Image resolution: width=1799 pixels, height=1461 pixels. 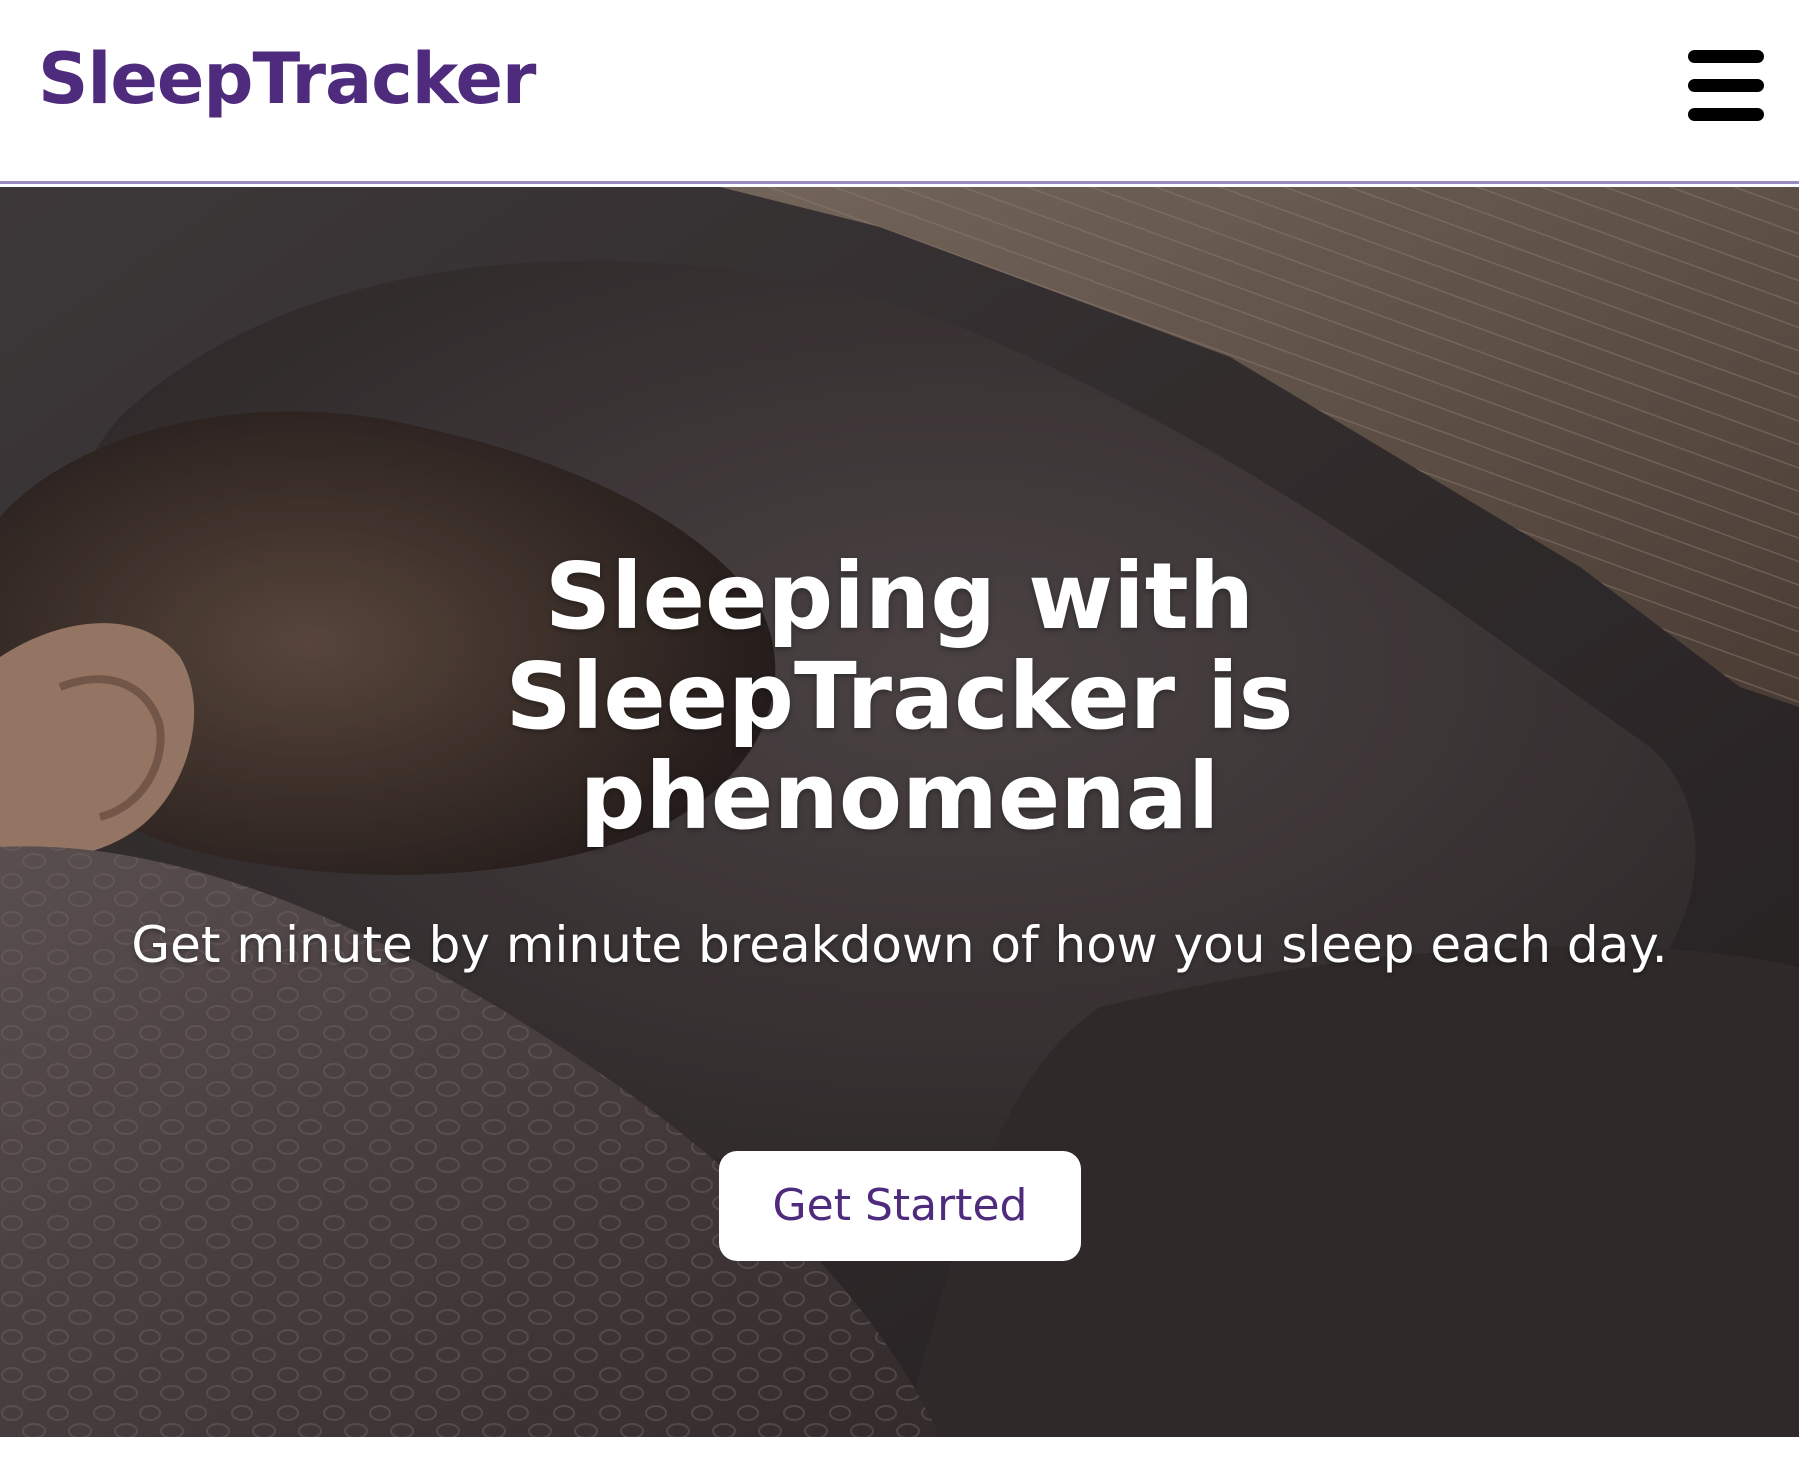 I want to click on menu-bar-bottom, so click(x=1726, y=114).